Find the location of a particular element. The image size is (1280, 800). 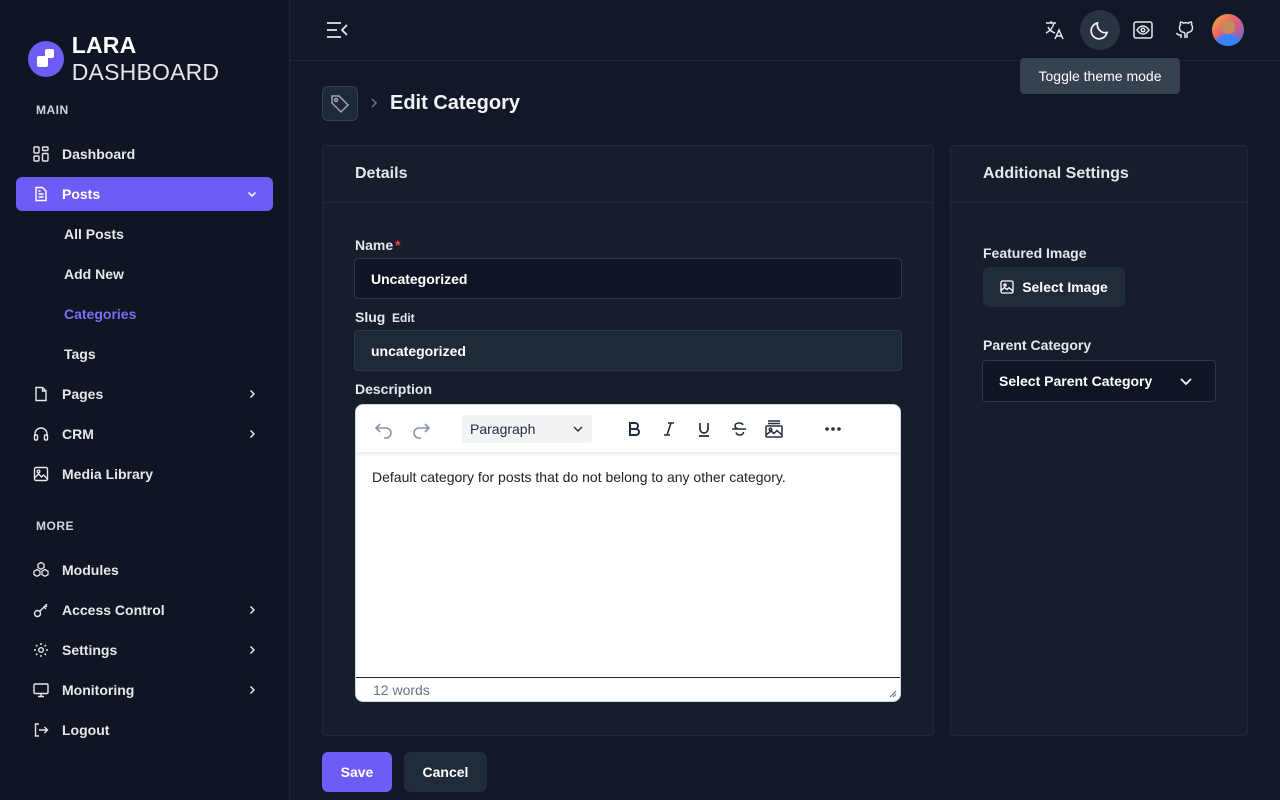

sidebar-item-dashboard: Dashboard is located at coordinates (144, 154).